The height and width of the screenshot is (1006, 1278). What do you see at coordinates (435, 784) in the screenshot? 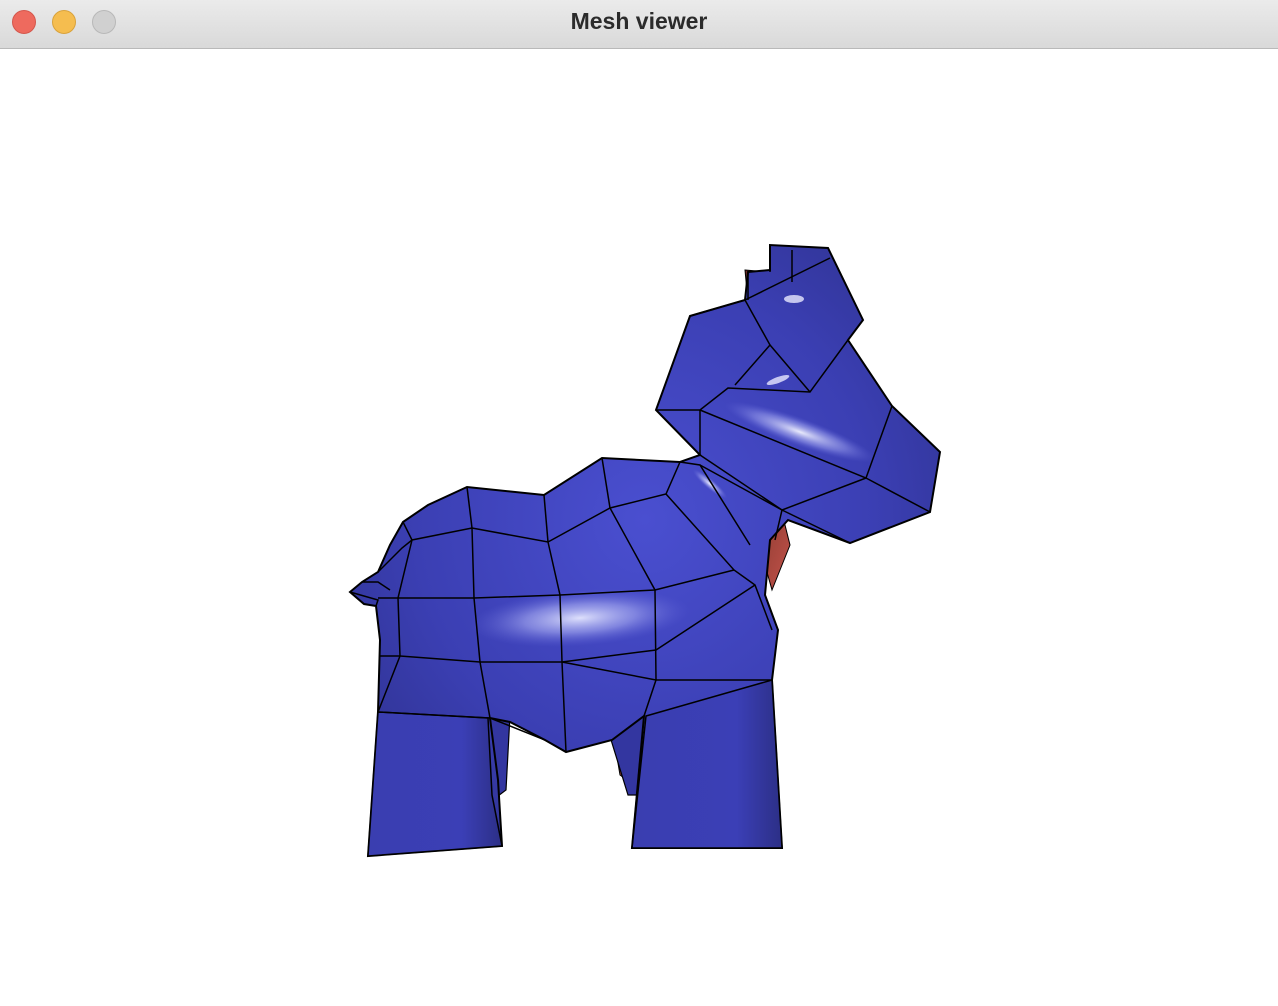
I see `hind-leg-outer` at bounding box center [435, 784].